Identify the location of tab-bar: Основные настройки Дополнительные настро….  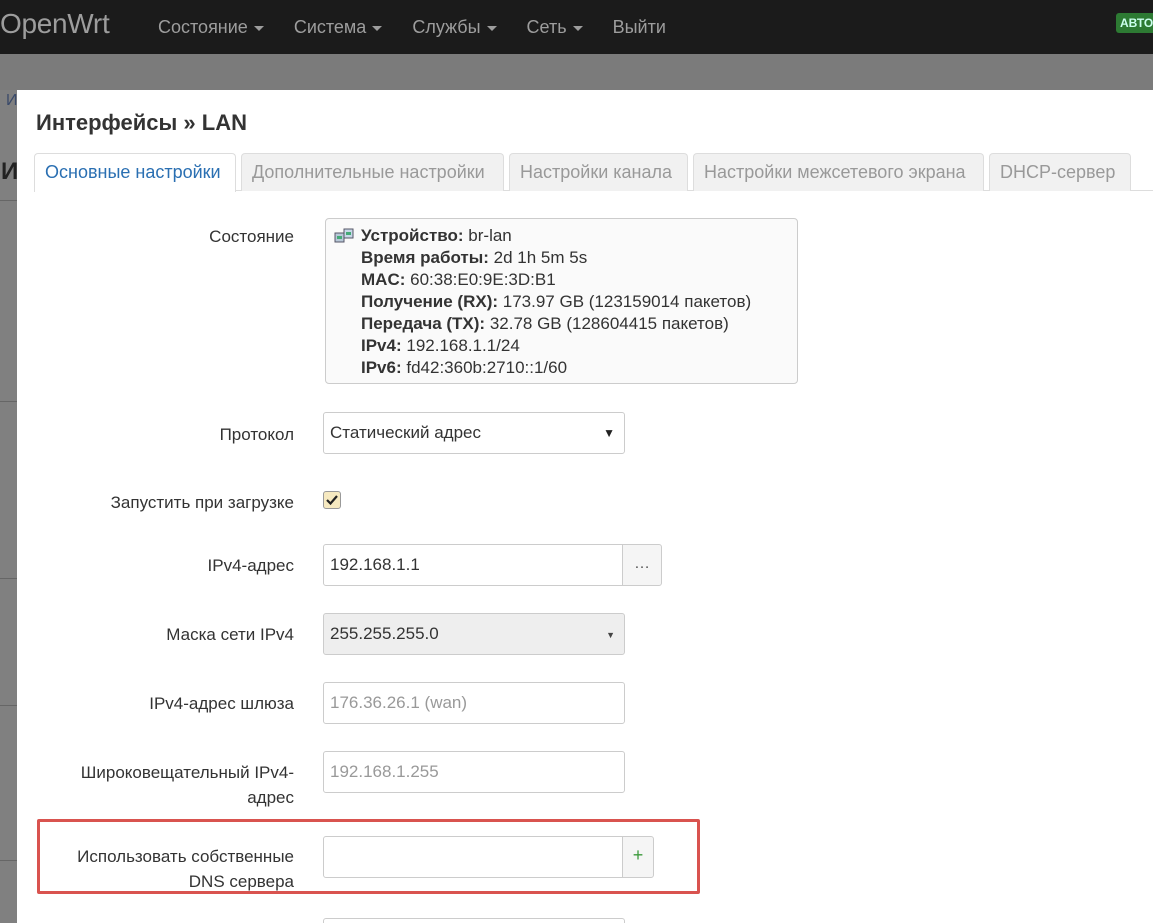
(593, 172).